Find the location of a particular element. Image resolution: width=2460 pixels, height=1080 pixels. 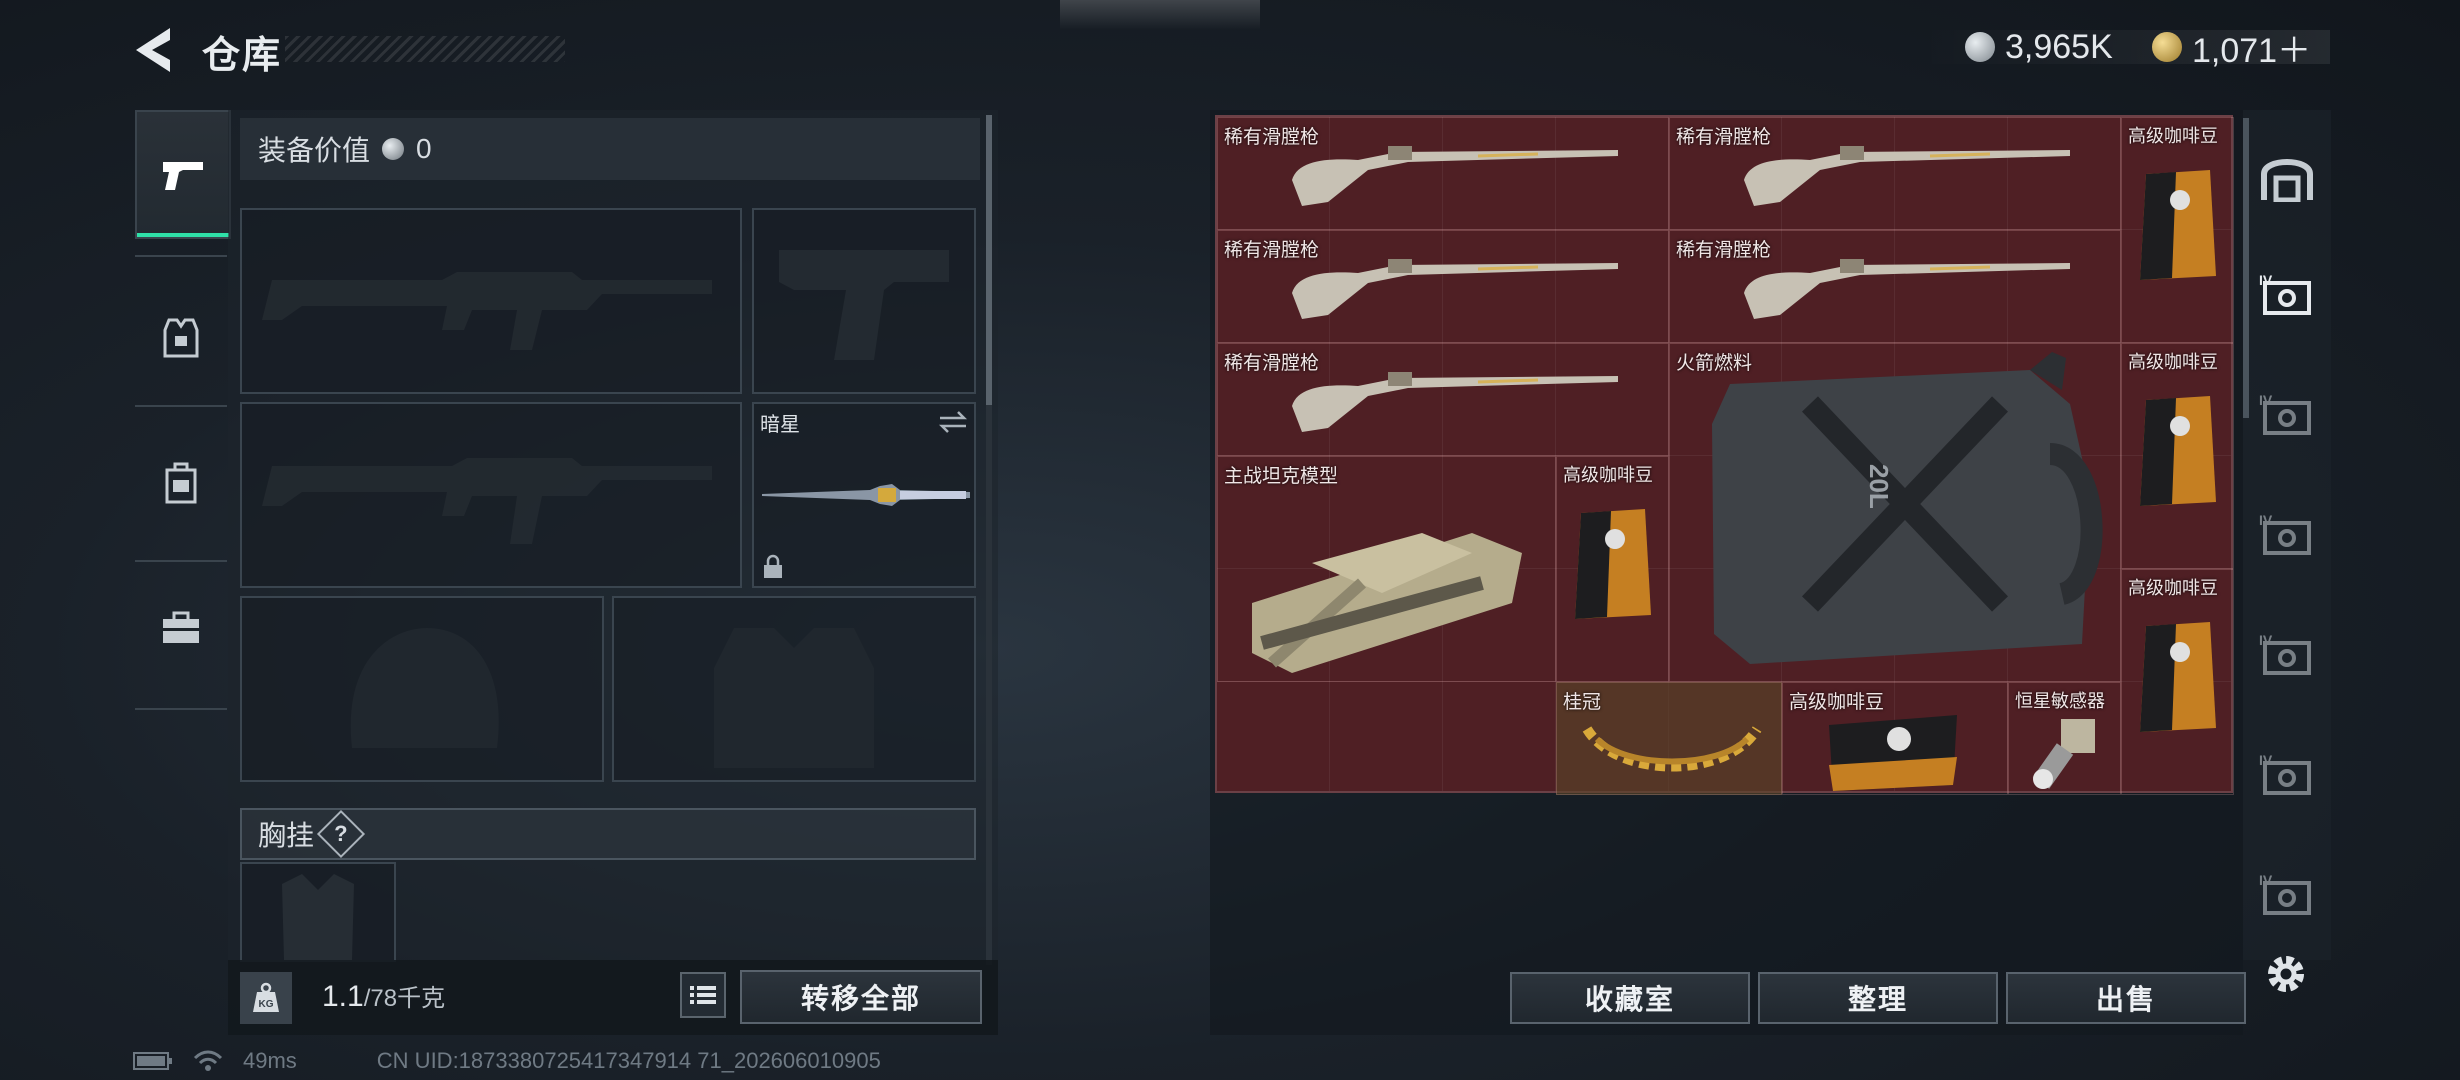

storage-item: 恒星敏感器 is located at coordinates (2064, 738).